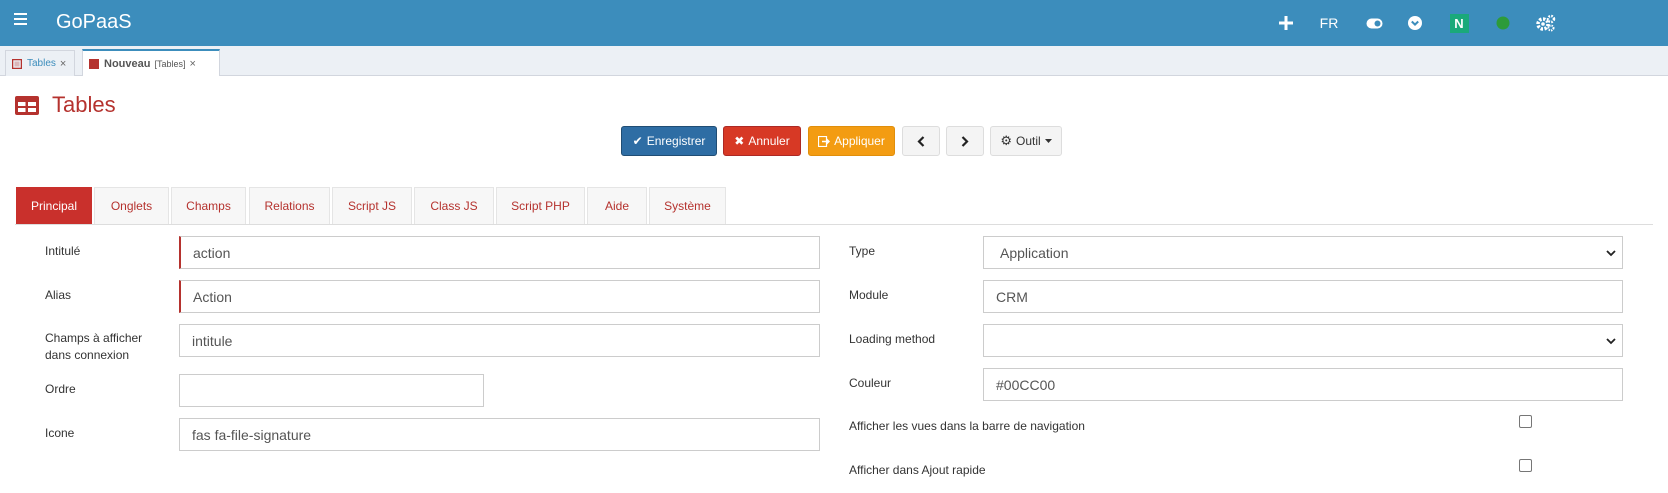  Describe the element at coordinates (834, 61) in the screenshot. I see `document-tabs-bar: Tables × Nouveau [Tables] ×` at that location.